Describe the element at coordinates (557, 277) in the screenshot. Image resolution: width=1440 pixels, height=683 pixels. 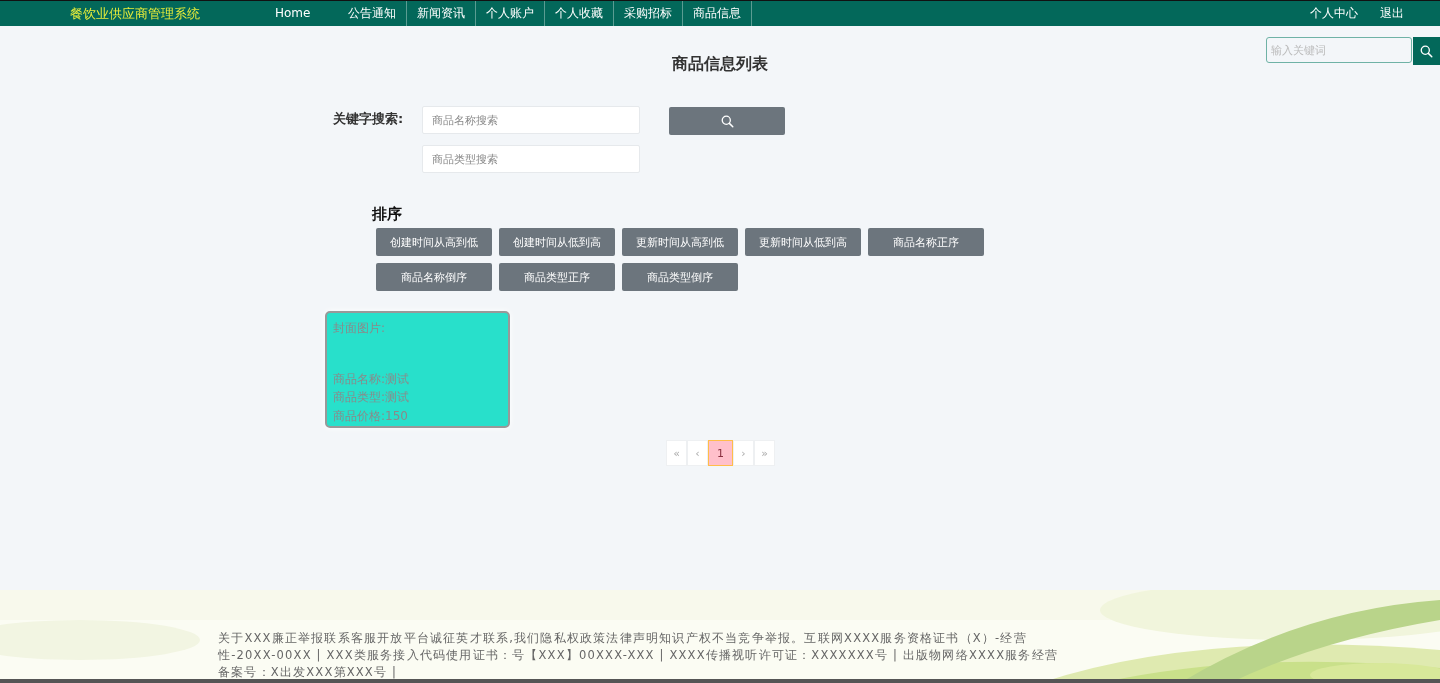
I see `sort-button: 商品类型正序` at that location.